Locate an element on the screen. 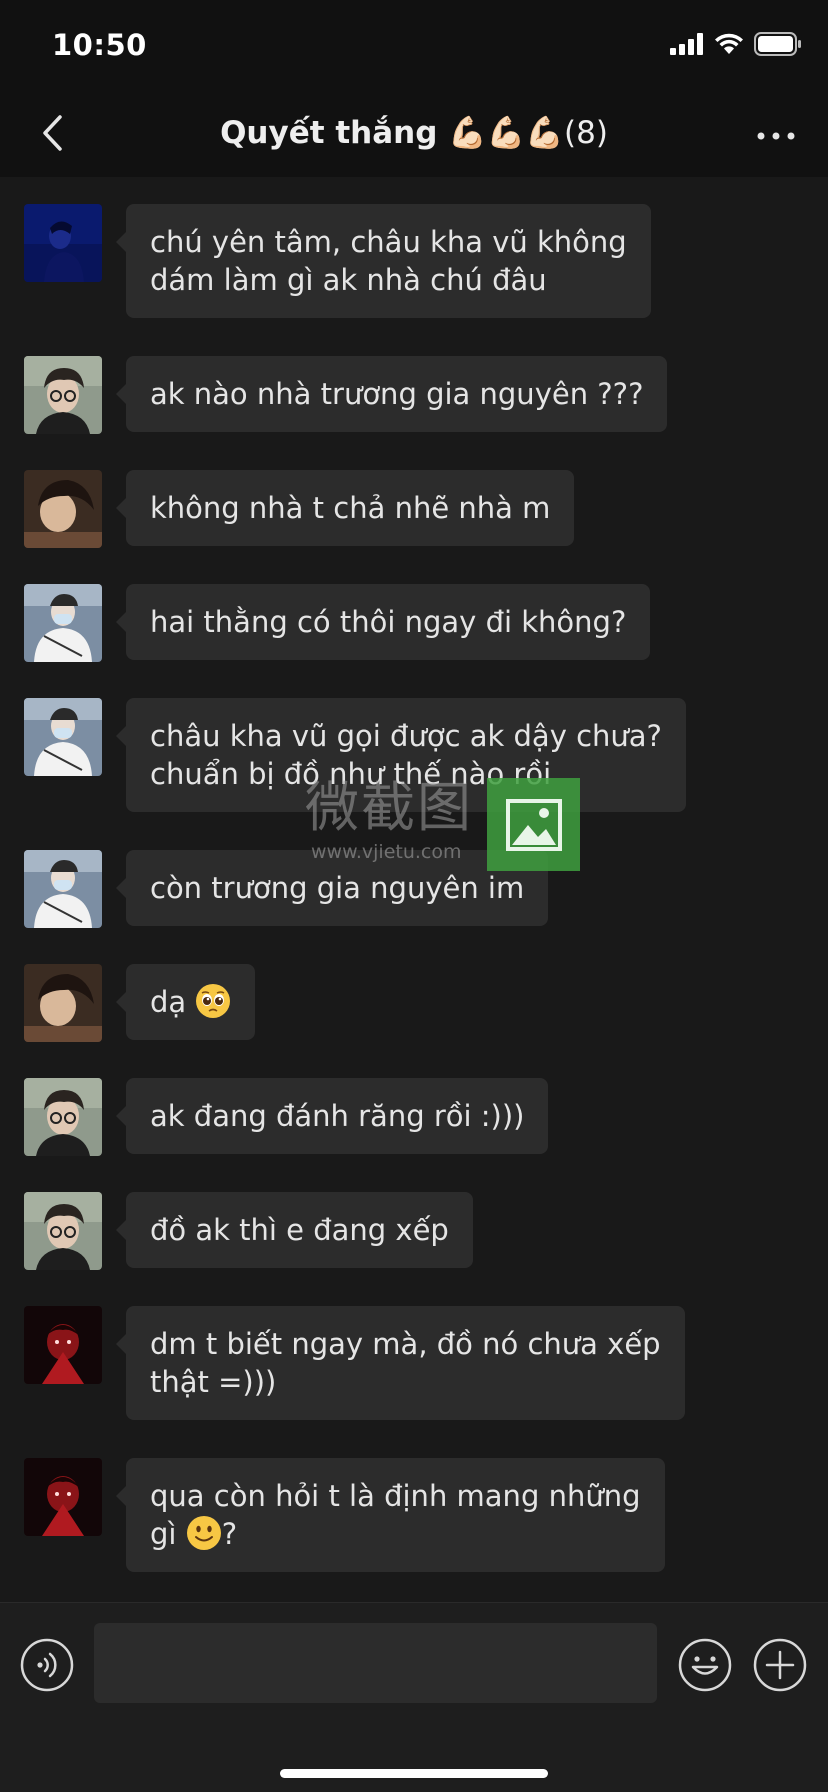  message-text-line: thật =))) is located at coordinates (213, 1382).